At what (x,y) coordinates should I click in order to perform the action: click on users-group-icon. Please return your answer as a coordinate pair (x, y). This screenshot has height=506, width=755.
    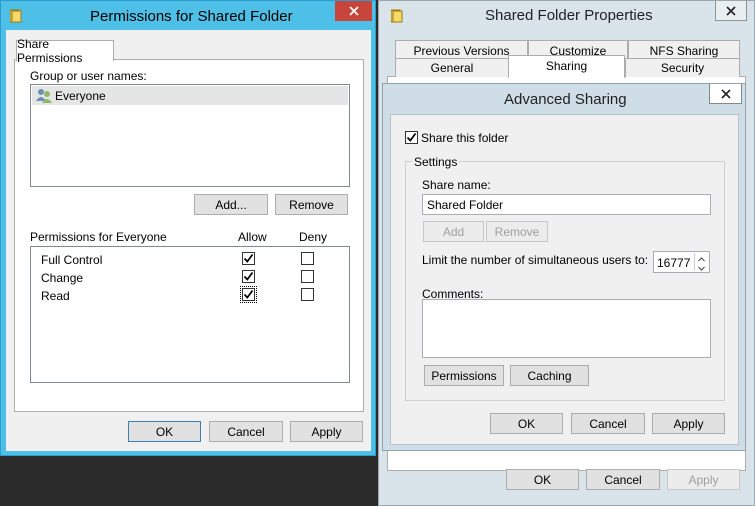
    Looking at the image, I should click on (44, 96).